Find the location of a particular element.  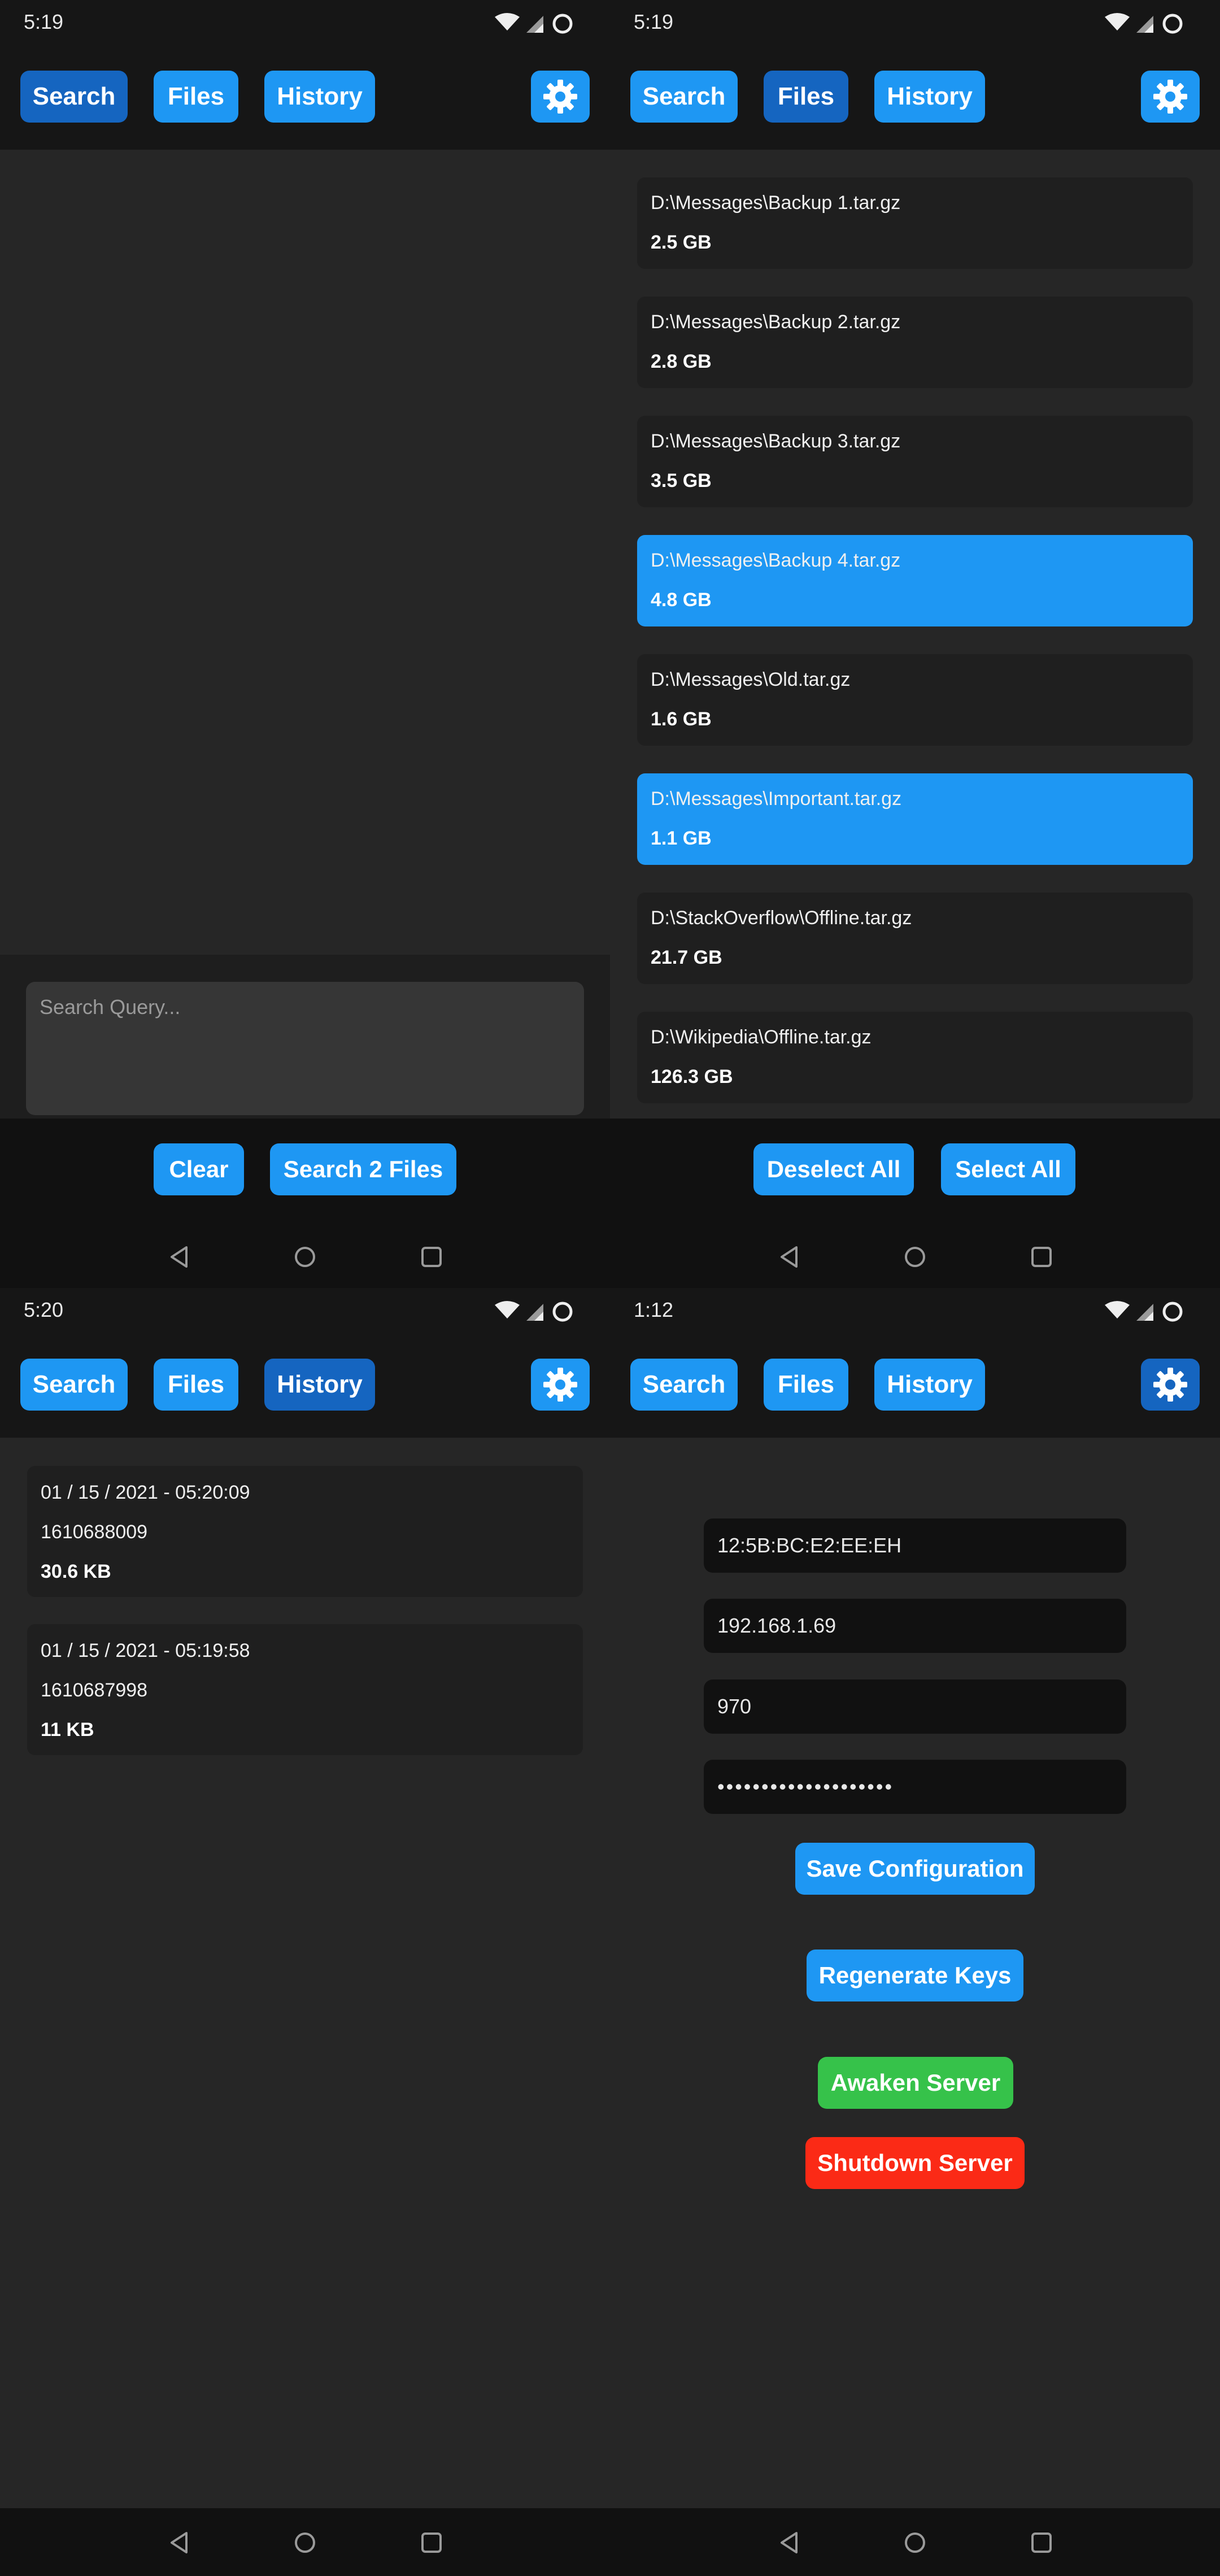

history-date: 01 / 15 / 2021 - 05:19:58 is located at coordinates (145, 1650).